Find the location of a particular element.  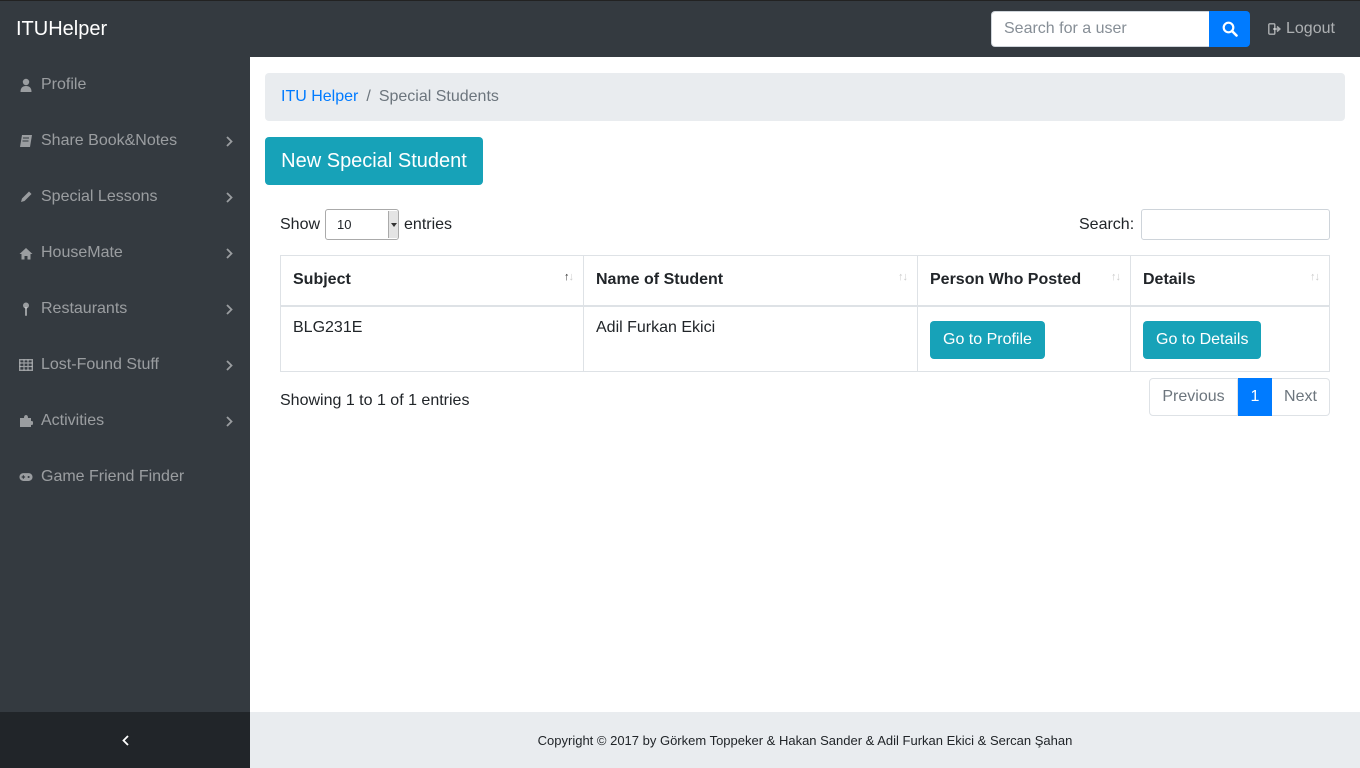

pagination-page-1: 1 is located at coordinates (1255, 397).